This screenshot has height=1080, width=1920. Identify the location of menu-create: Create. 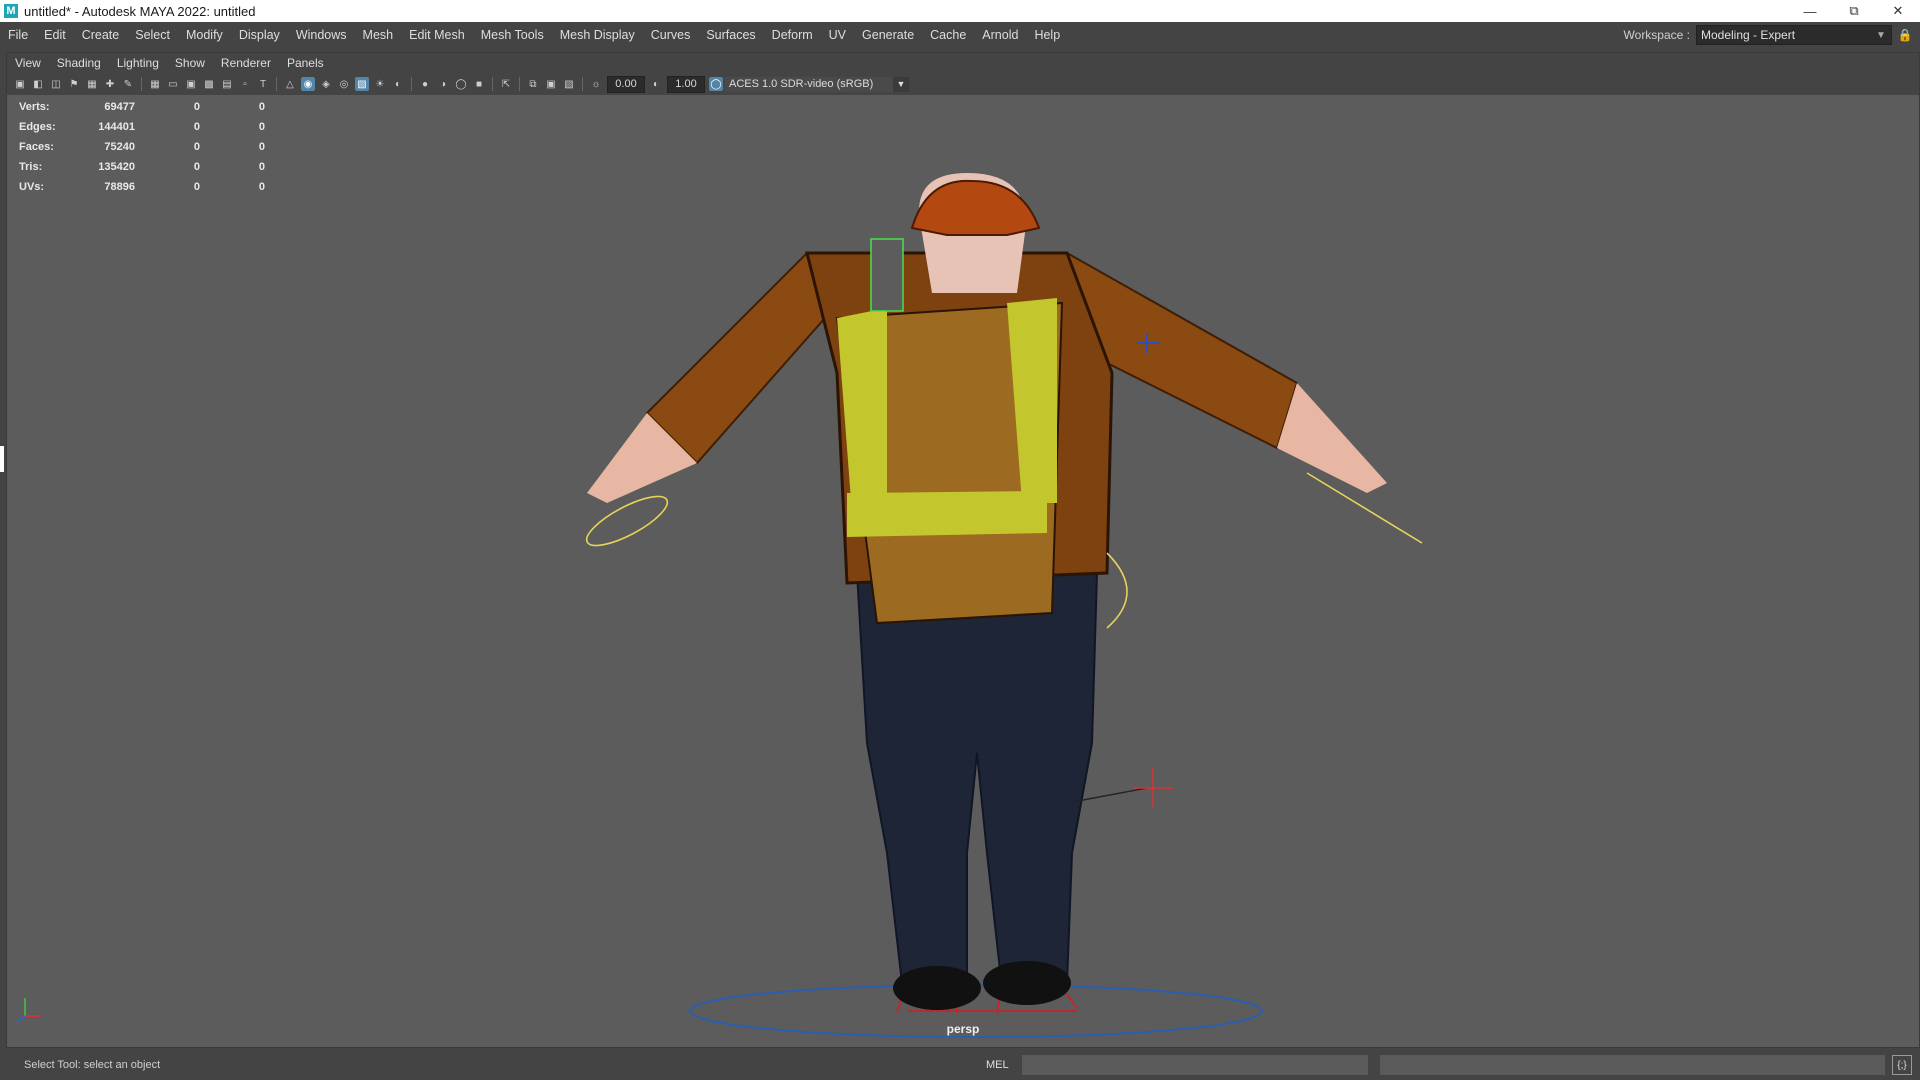
(101, 35).